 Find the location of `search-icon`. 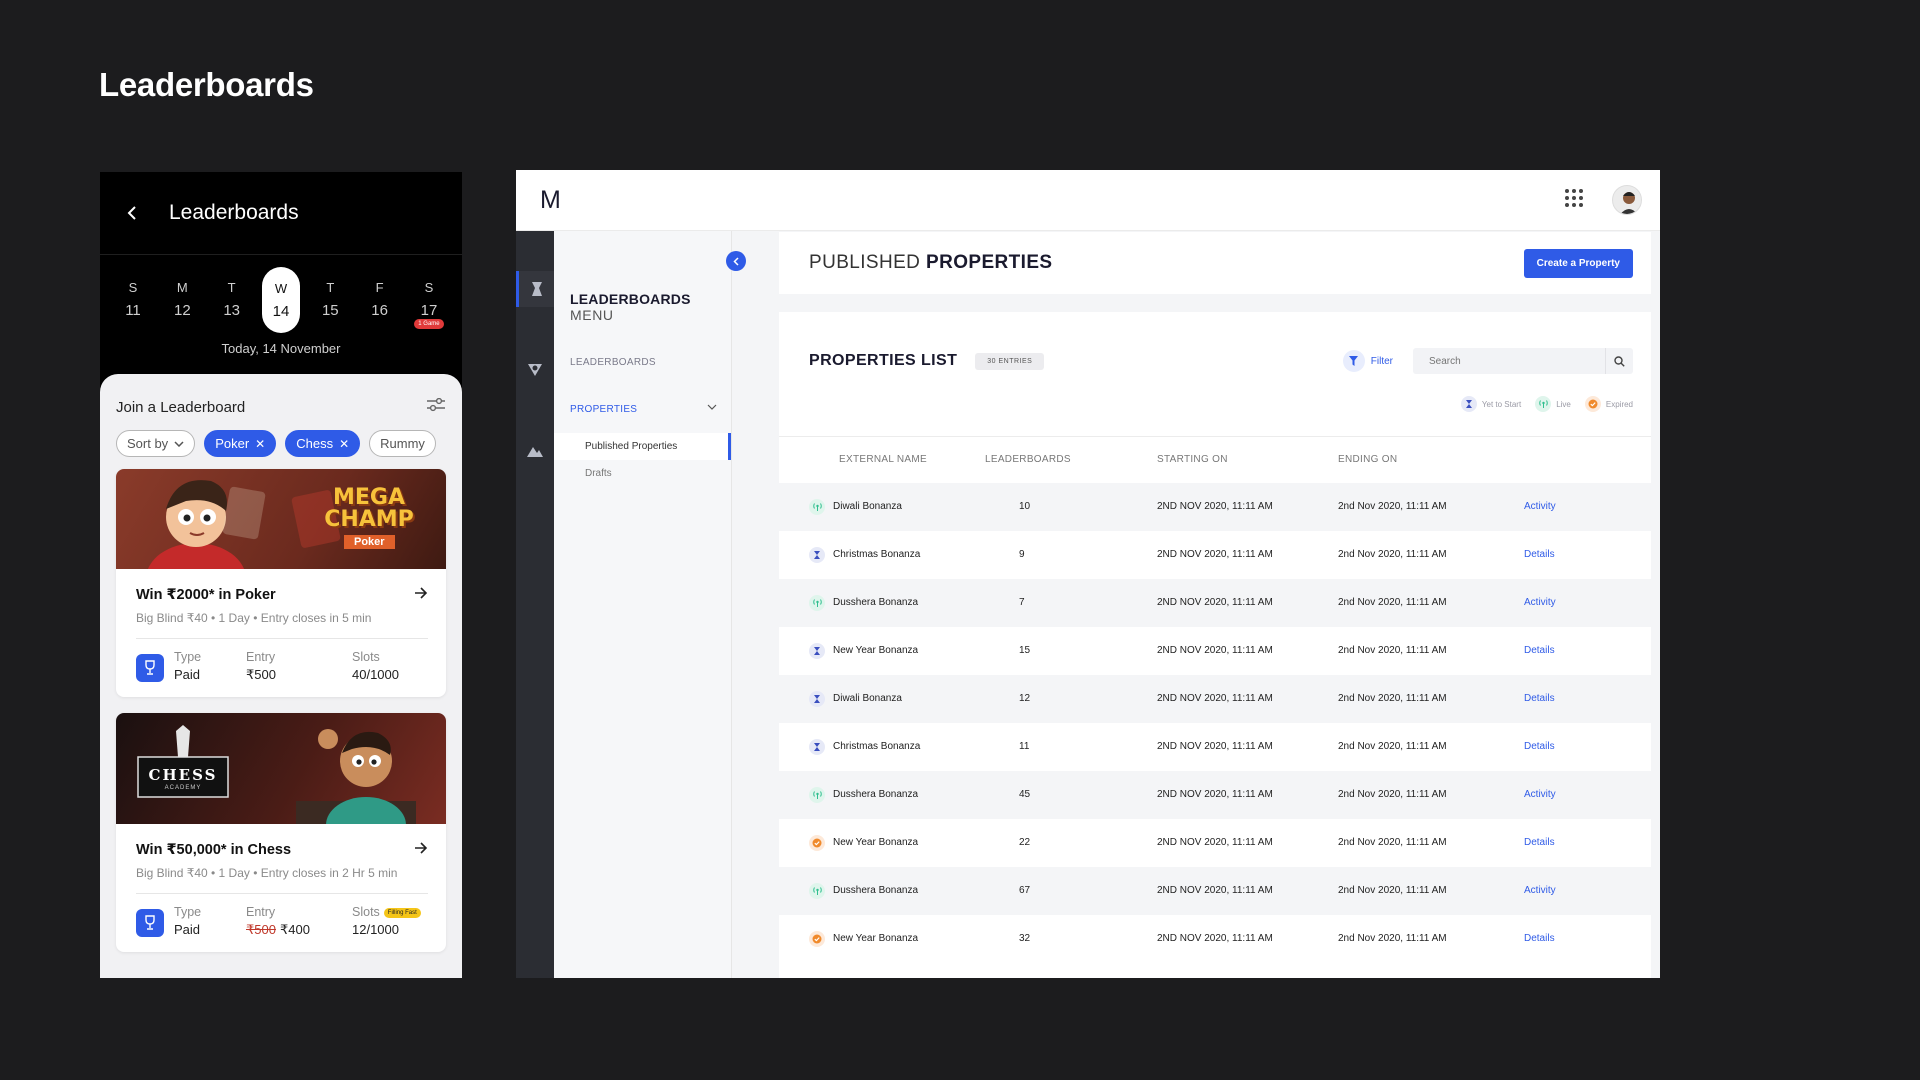

search-icon is located at coordinates (1619, 361).